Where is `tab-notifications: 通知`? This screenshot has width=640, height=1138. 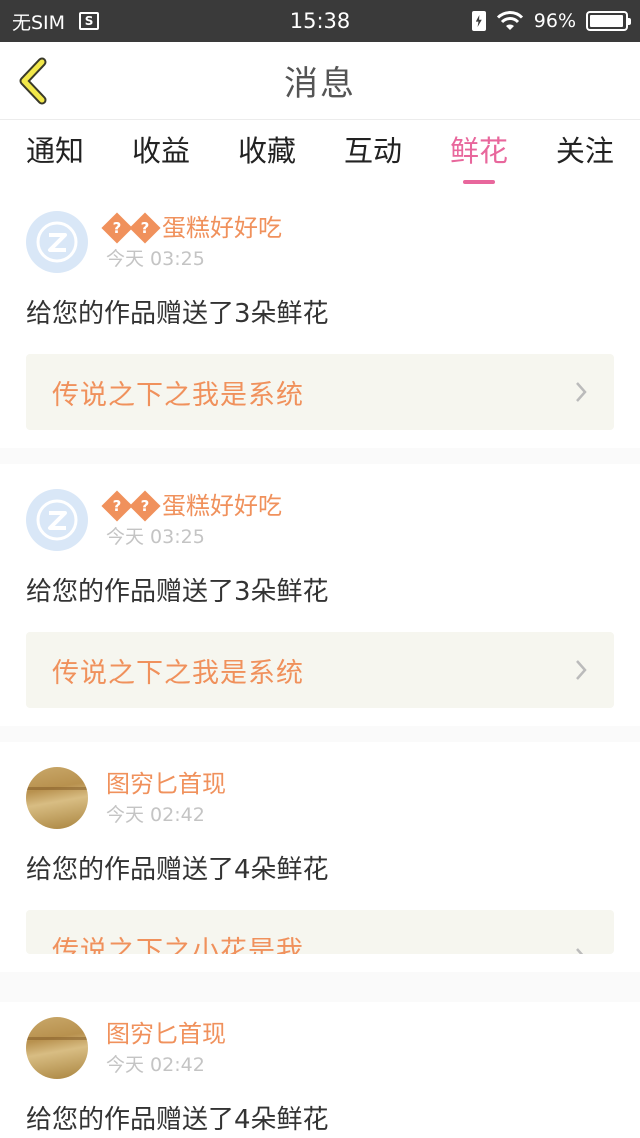 tab-notifications: 通知 is located at coordinates (55, 153).